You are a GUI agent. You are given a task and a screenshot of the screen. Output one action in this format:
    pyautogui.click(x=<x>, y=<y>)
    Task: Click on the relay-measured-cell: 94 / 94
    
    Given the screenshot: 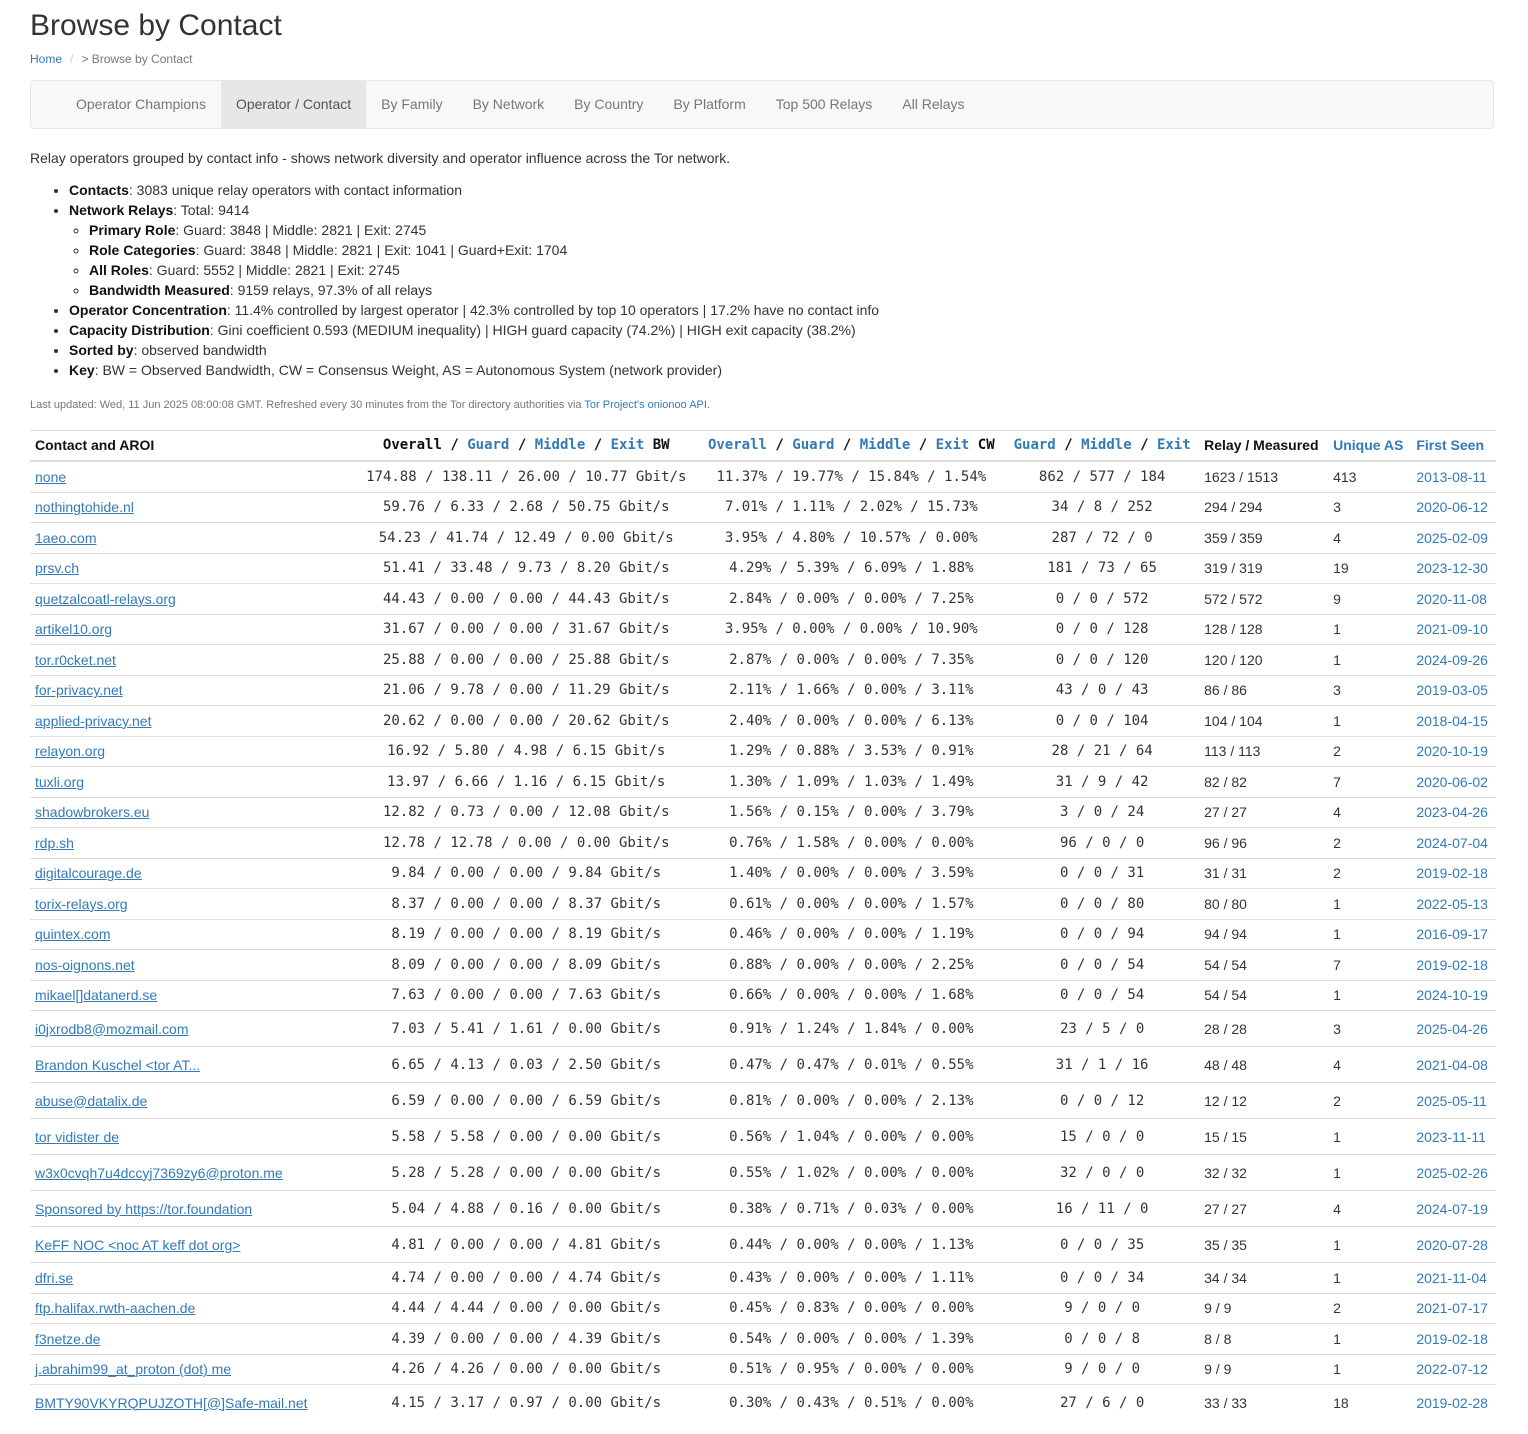 What is the action you would take?
    pyautogui.click(x=1264, y=934)
    